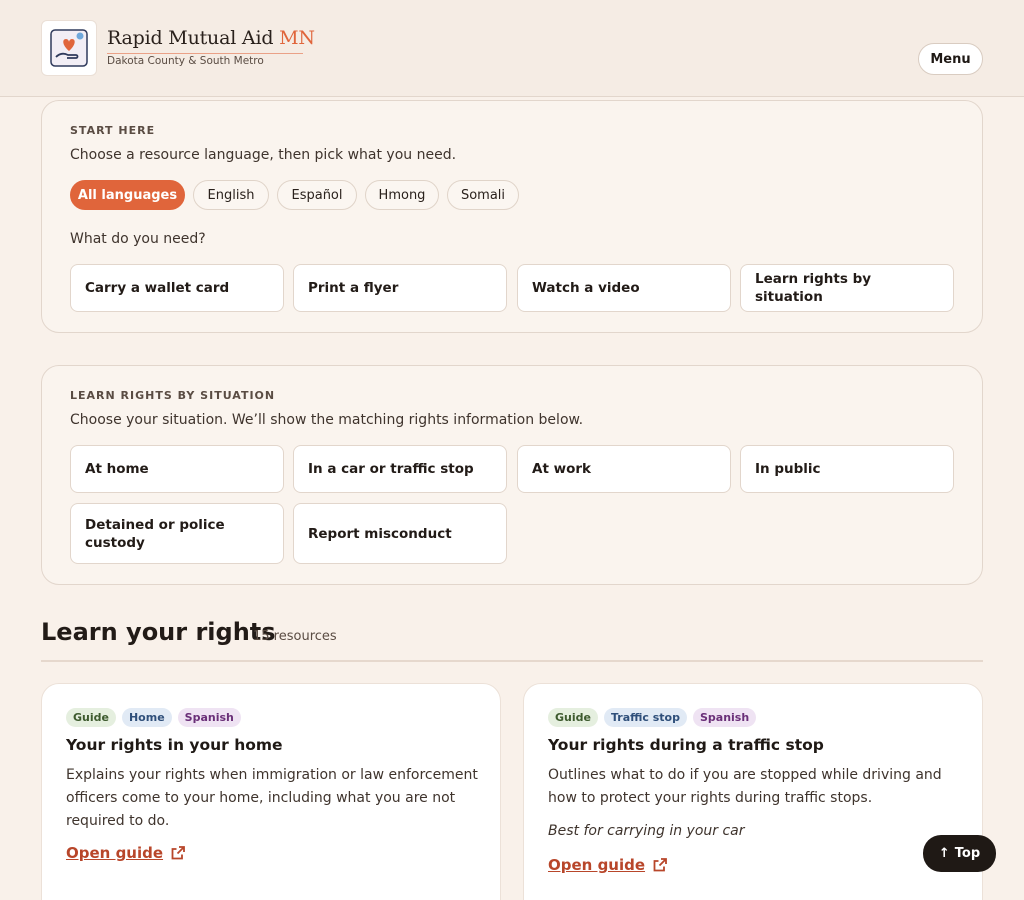 Image resolution: width=1024 pixels, height=900 pixels. What do you see at coordinates (185, 61) in the screenshot?
I see `brand-subtitle: Dakota County & South Metro` at bounding box center [185, 61].